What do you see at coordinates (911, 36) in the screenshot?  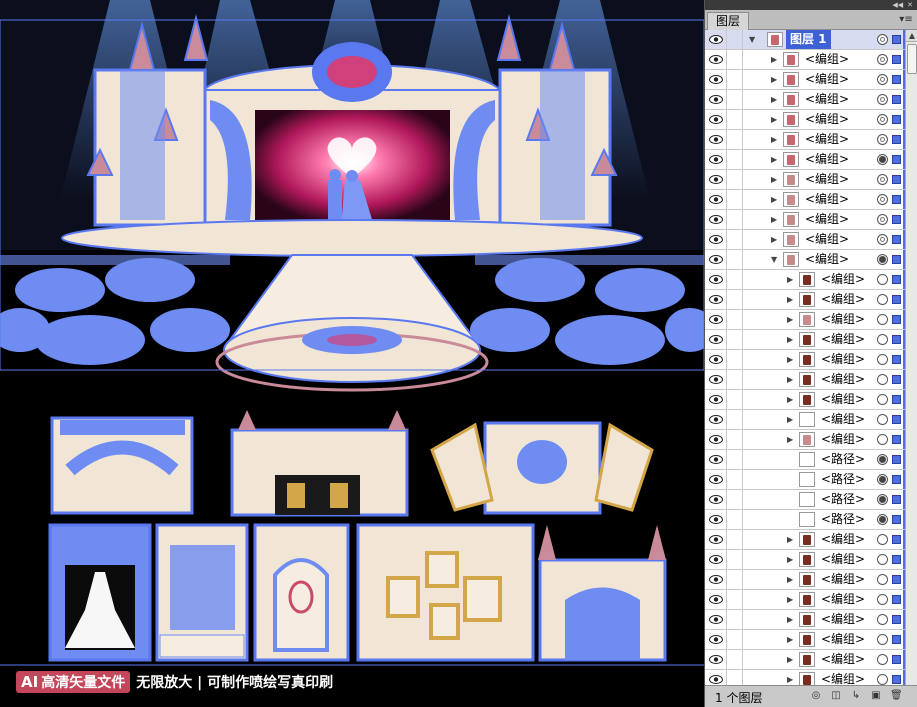 I see `scroll-up-icon: ▲` at bounding box center [911, 36].